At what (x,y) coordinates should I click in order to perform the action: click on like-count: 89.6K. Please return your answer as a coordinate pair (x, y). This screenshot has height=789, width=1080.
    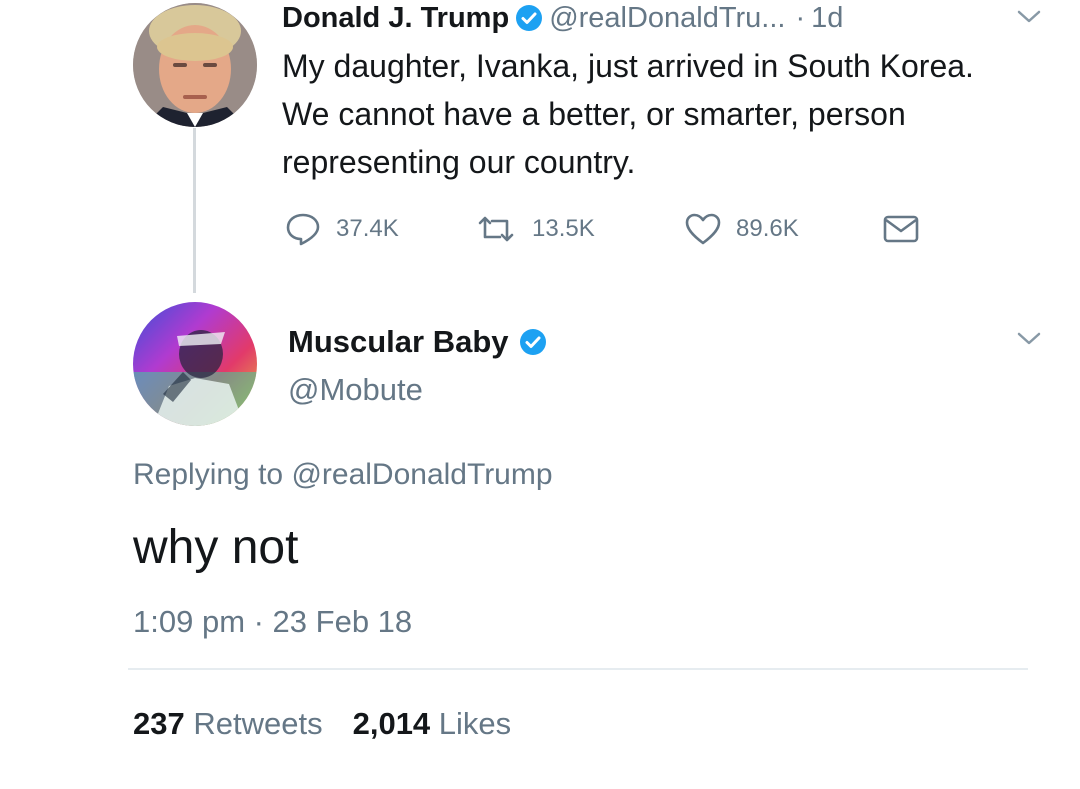
    Looking at the image, I should click on (767, 228).